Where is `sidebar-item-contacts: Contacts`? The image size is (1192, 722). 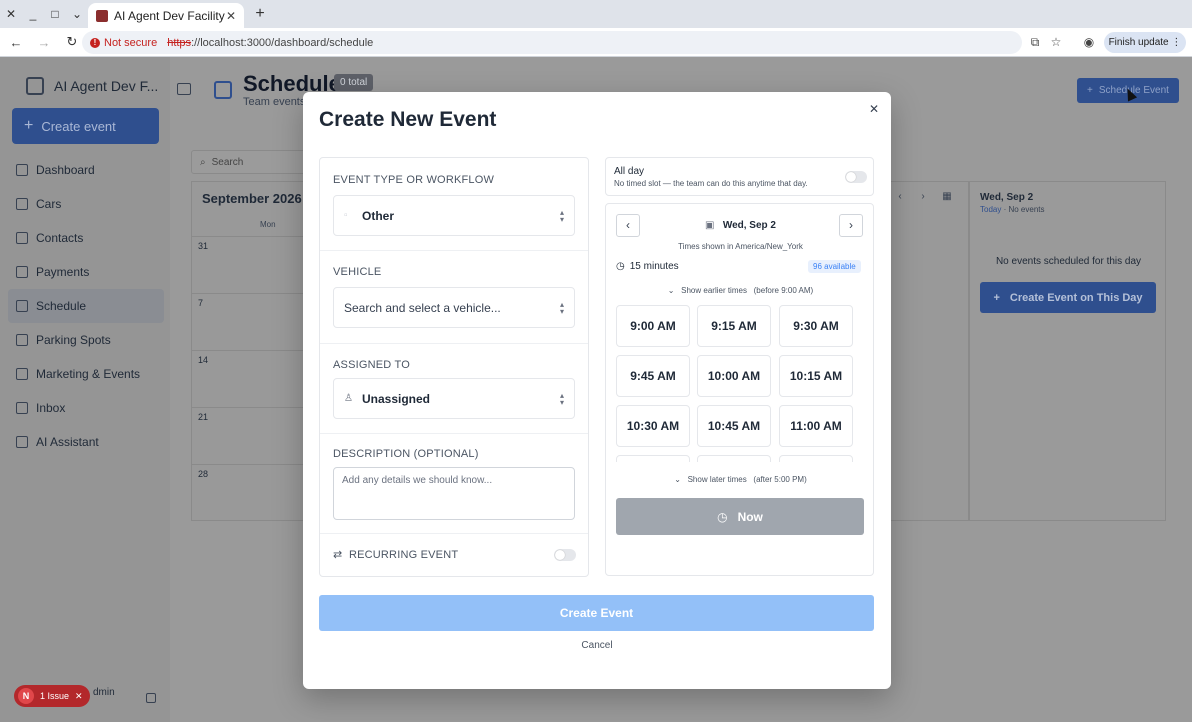 sidebar-item-contacts: Contacts is located at coordinates (86, 238).